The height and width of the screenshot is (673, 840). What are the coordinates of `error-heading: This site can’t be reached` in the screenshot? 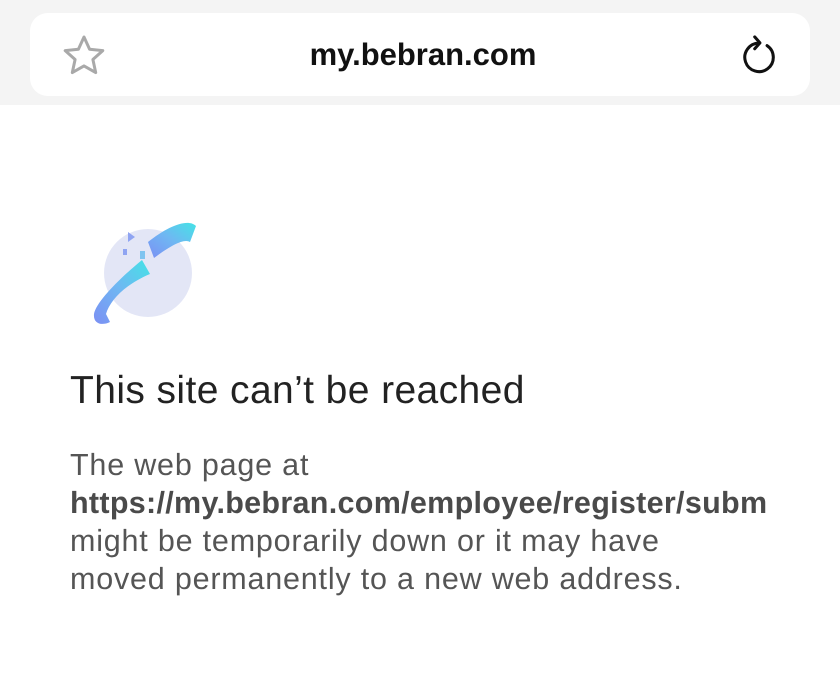 It's located at (298, 391).